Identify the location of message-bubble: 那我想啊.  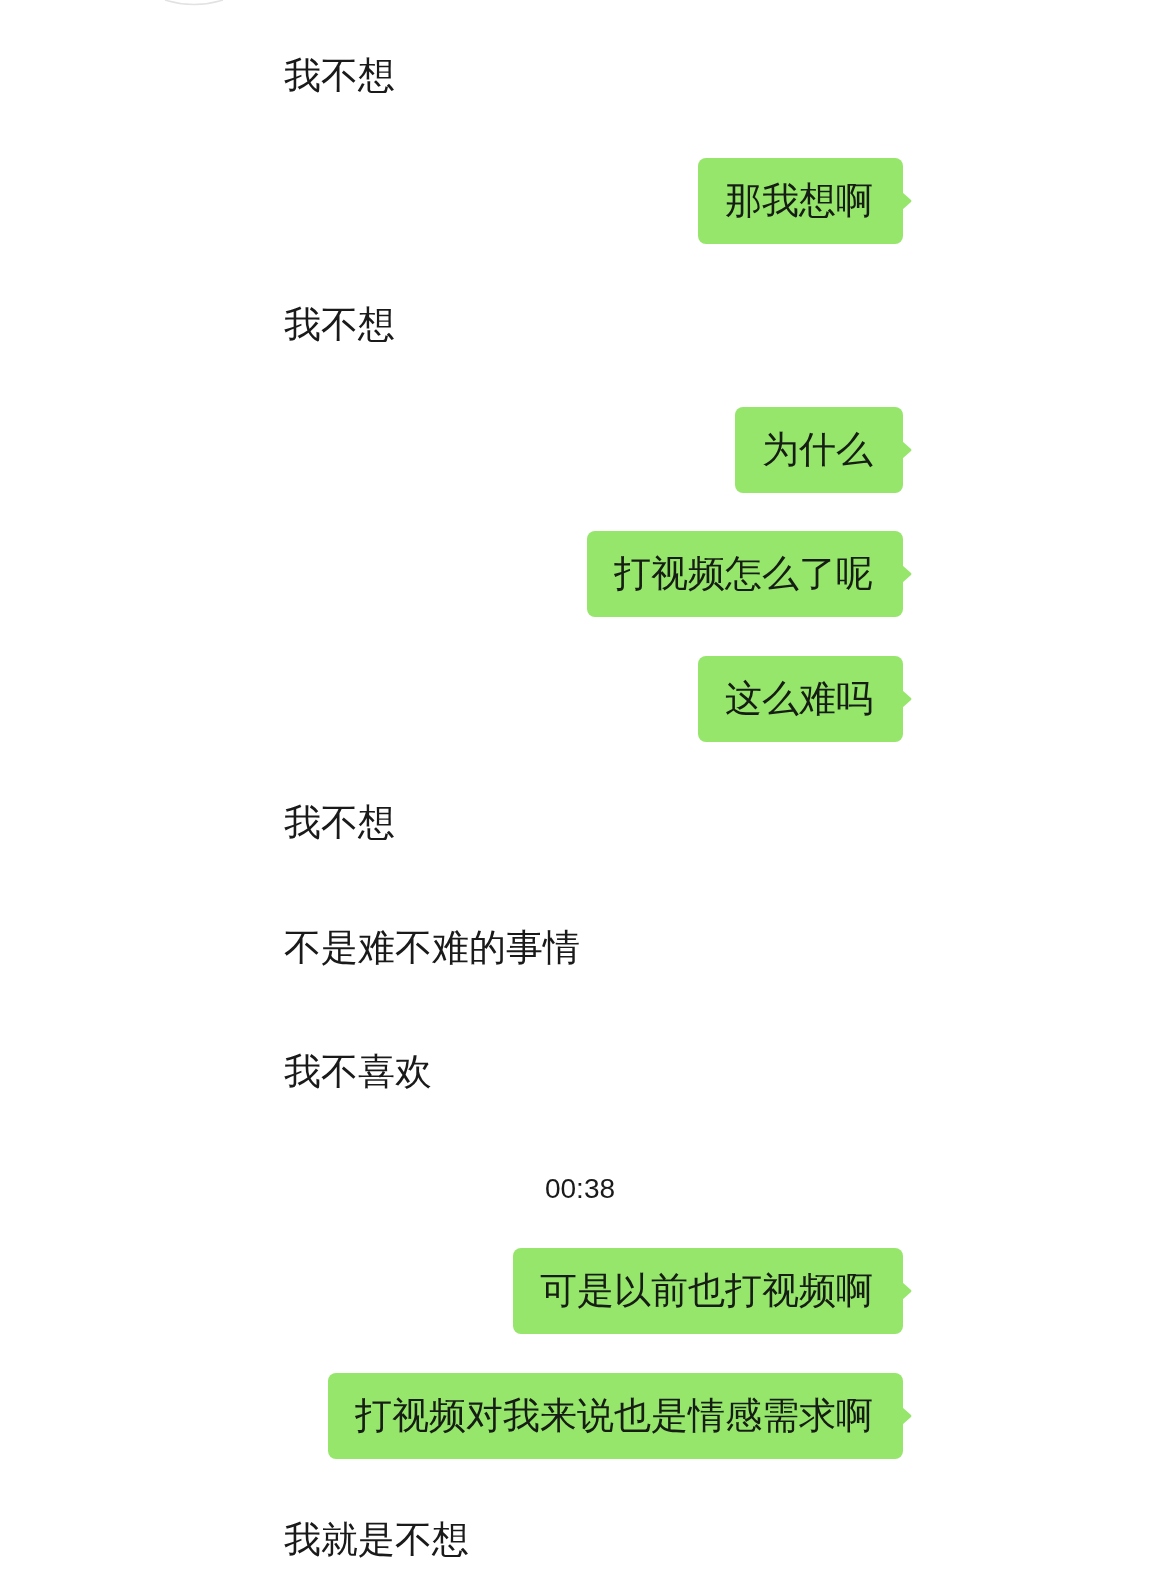
(800, 200).